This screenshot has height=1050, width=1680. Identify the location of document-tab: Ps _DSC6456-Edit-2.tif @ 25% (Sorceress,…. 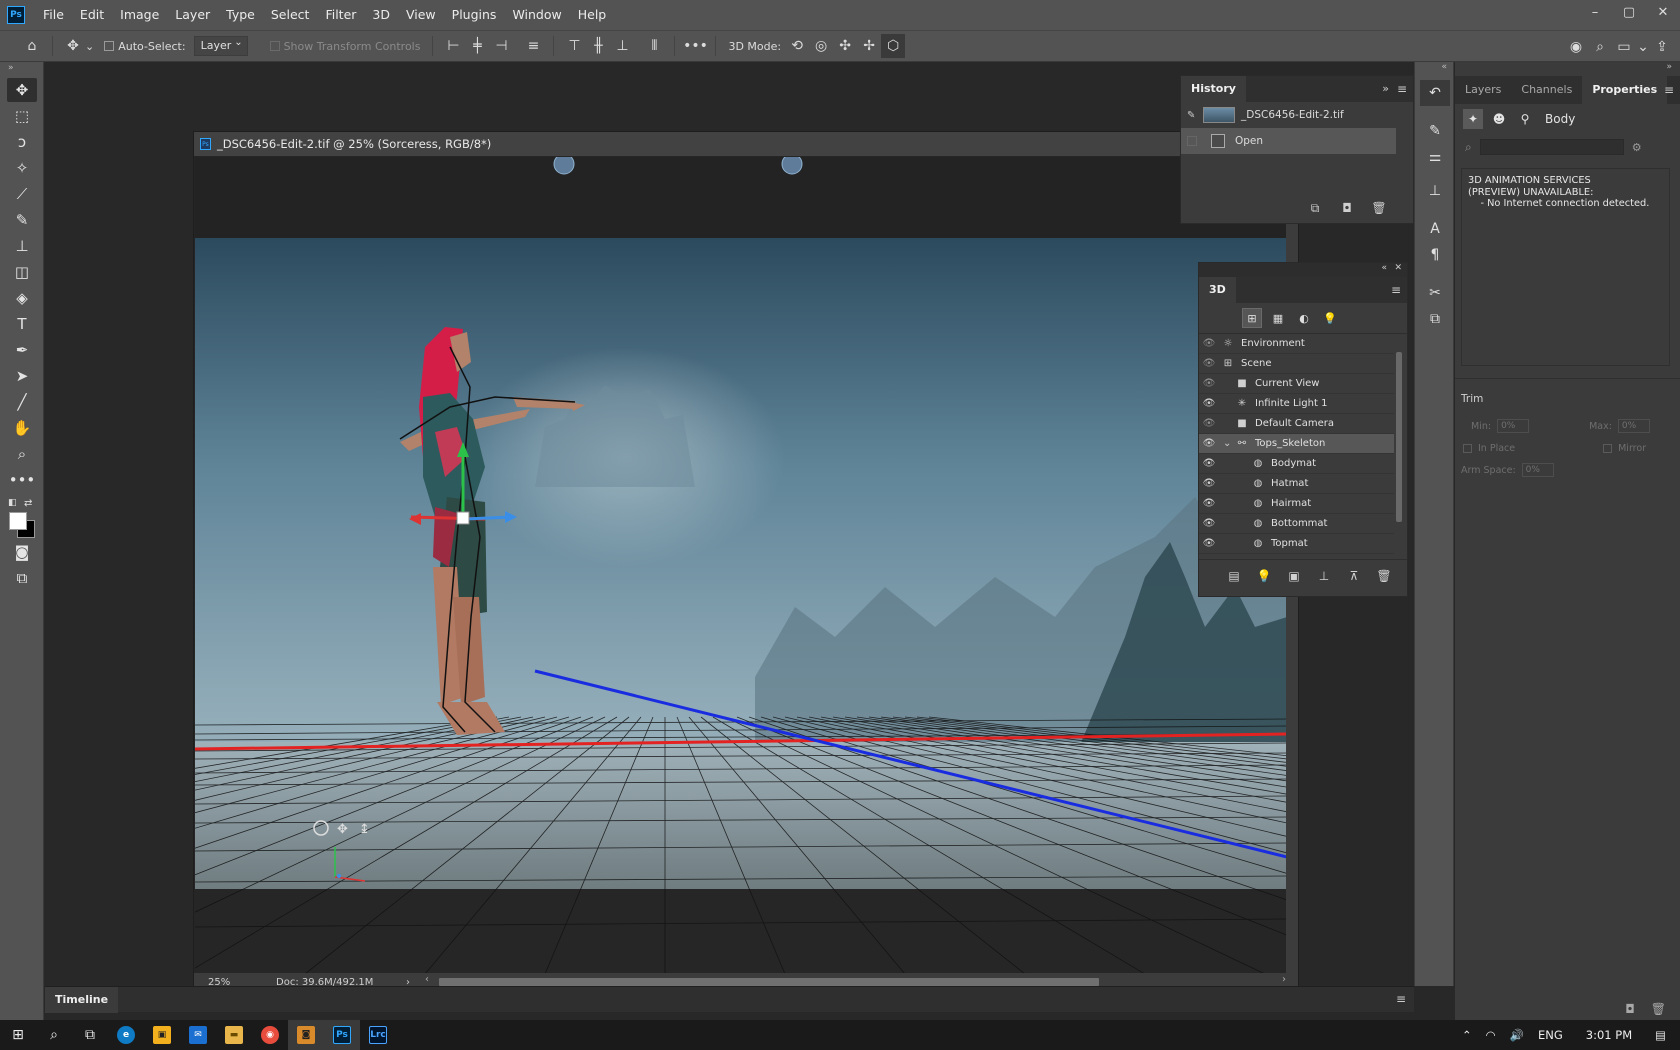
(746, 144).